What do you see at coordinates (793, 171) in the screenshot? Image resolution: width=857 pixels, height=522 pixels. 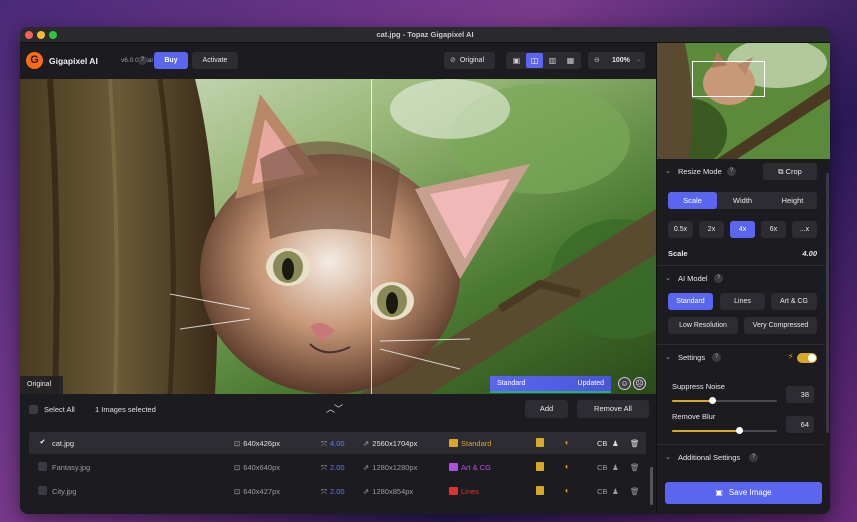 I see `crop-label: Crop` at bounding box center [793, 171].